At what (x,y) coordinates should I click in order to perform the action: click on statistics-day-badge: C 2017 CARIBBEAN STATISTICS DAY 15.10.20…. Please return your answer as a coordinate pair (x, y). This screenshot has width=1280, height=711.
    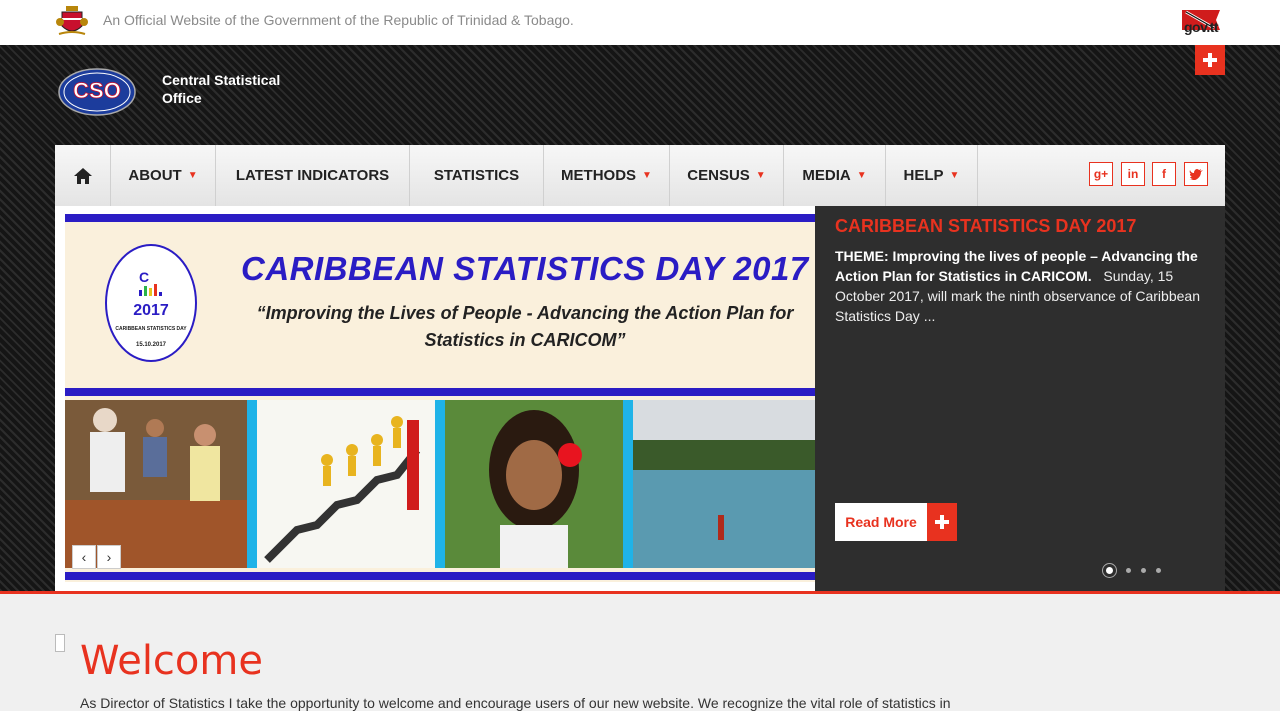
    Looking at the image, I should click on (151, 303).